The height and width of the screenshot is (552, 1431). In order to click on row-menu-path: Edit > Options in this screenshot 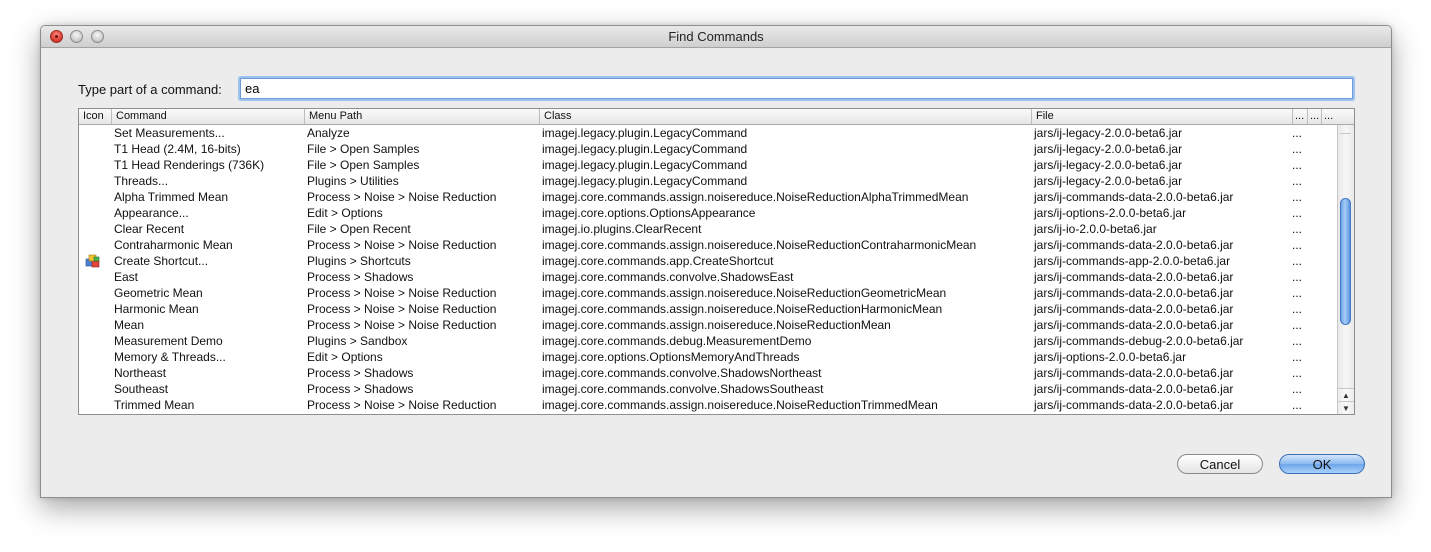, I will do `click(345, 213)`.